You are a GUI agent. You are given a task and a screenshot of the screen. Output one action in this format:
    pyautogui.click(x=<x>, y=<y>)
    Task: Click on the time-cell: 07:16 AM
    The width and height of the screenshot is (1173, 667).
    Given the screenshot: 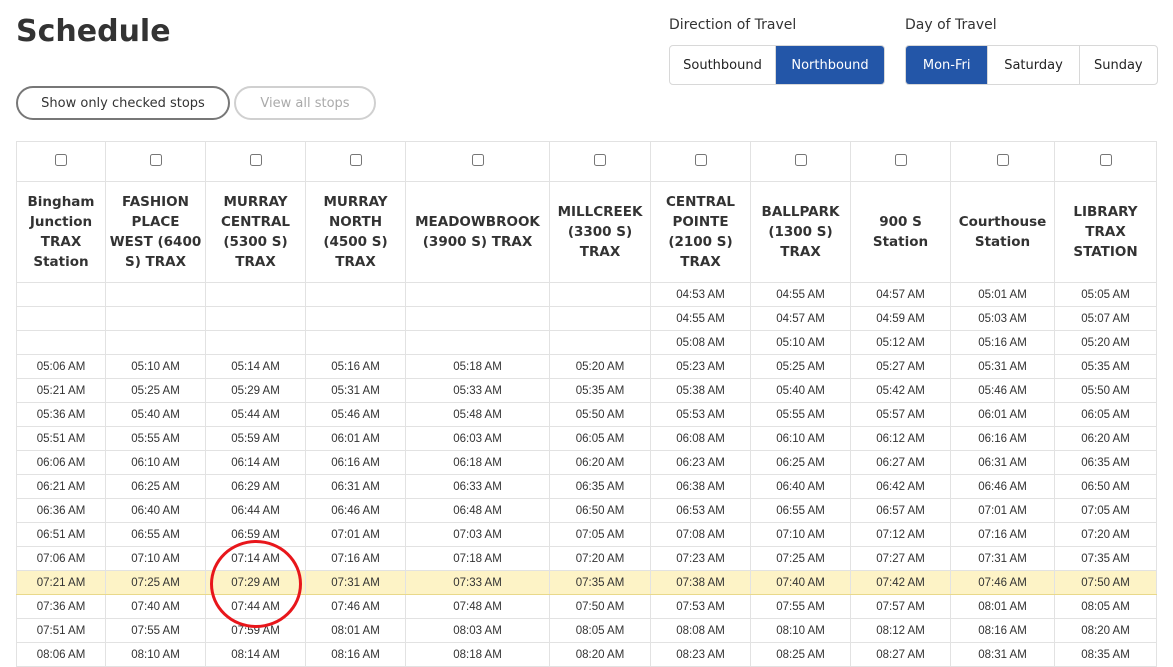 What is the action you would take?
    pyautogui.click(x=1002, y=534)
    